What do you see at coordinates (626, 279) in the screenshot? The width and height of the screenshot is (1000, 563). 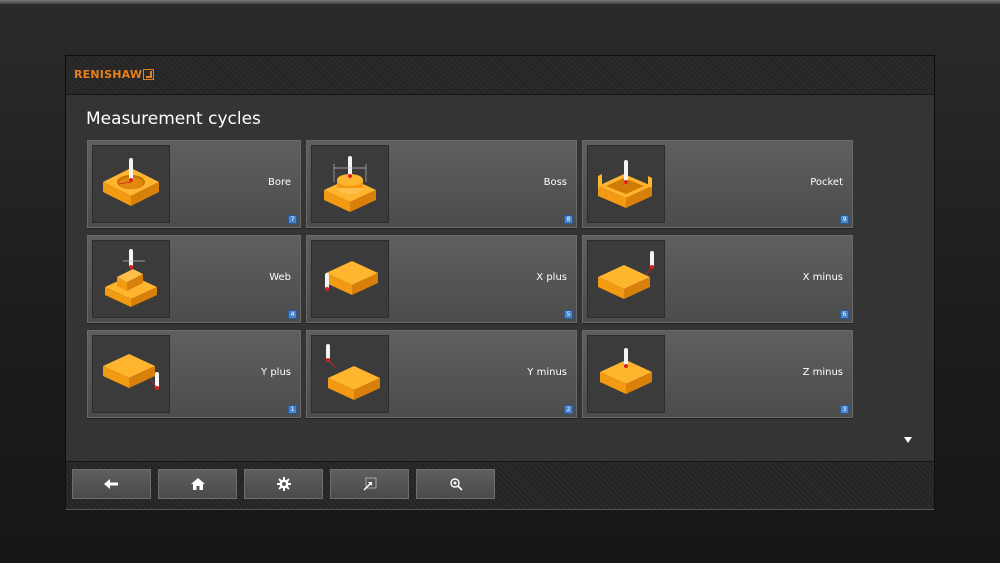 I see `x-minus-icon` at bounding box center [626, 279].